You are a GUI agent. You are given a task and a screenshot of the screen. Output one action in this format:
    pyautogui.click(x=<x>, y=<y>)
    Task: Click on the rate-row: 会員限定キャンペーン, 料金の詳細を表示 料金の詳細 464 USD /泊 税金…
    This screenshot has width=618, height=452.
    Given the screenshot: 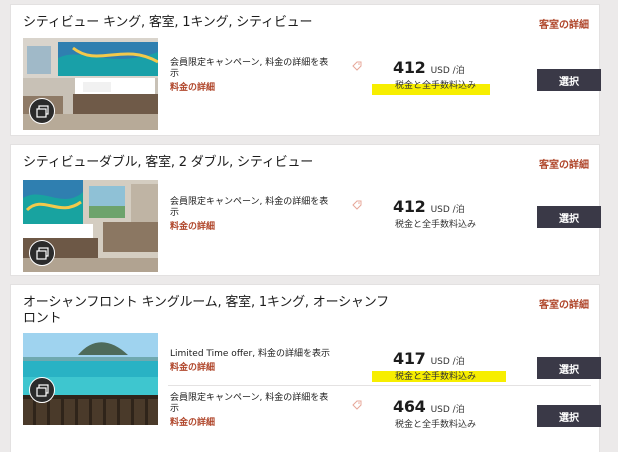 What is the action you would take?
    pyautogui.click(x=384, y=413)
    